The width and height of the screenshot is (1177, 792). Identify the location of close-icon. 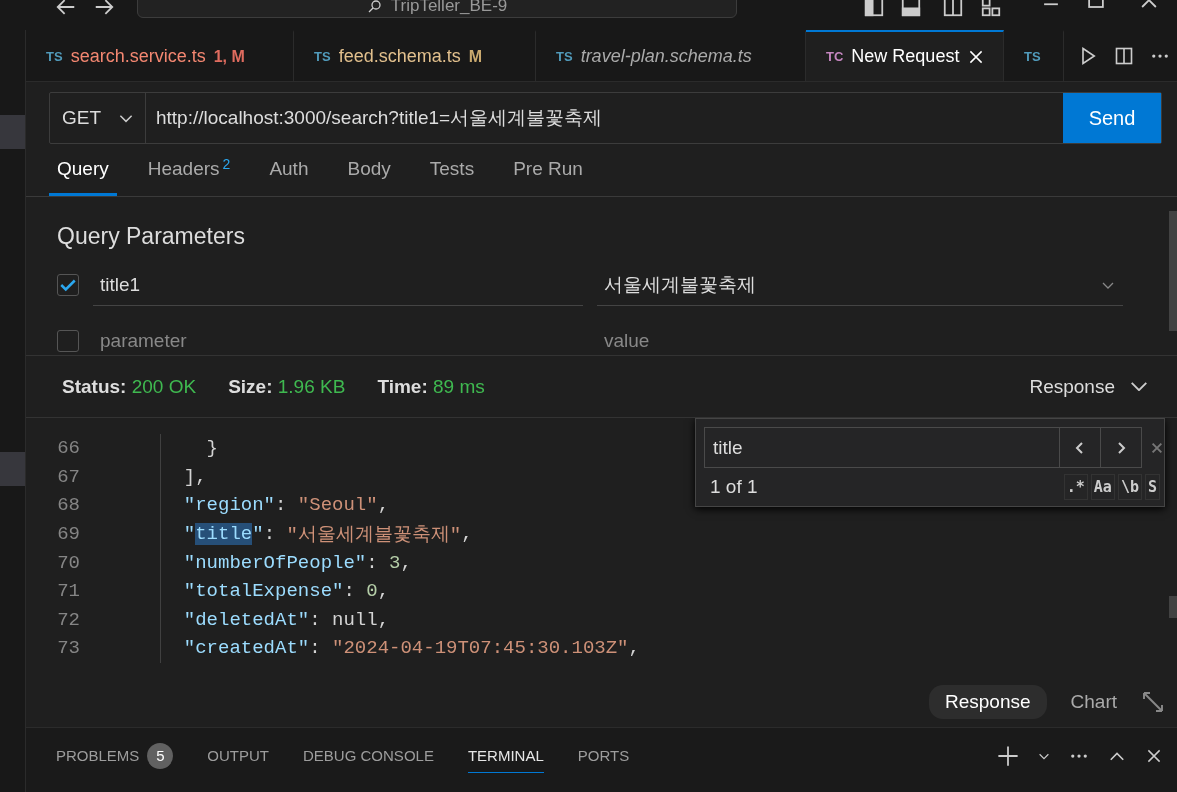
(1154, 756).